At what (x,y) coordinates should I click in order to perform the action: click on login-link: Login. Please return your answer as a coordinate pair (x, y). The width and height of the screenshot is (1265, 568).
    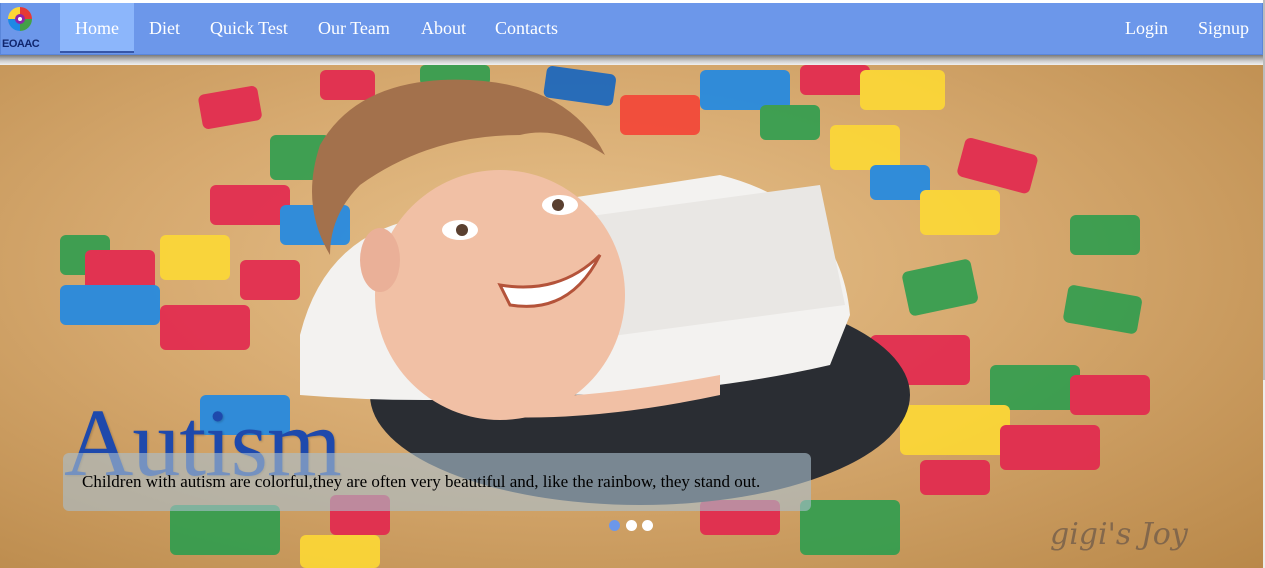
    Looking at the image, I should click on (1146, 28).